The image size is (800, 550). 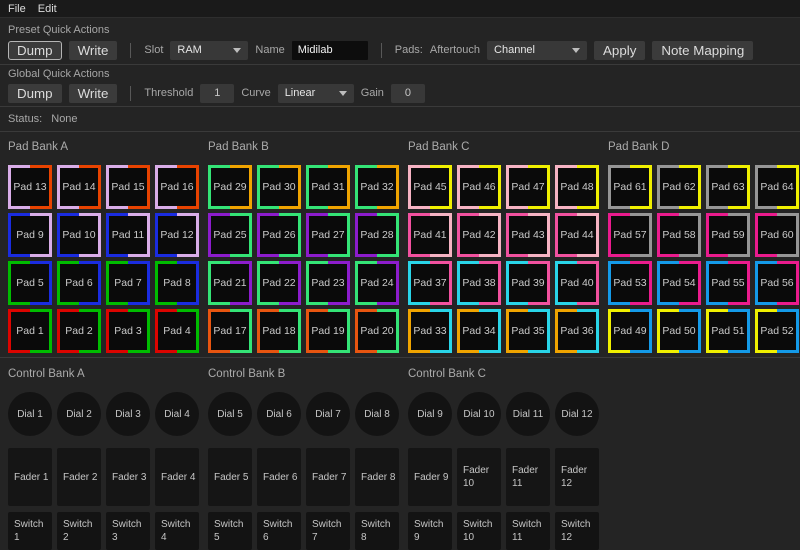 What do you see at coordinates (230, 531) in the screenshot?
I see `switch-5: Switch 5` at bounding box center [230, 531].